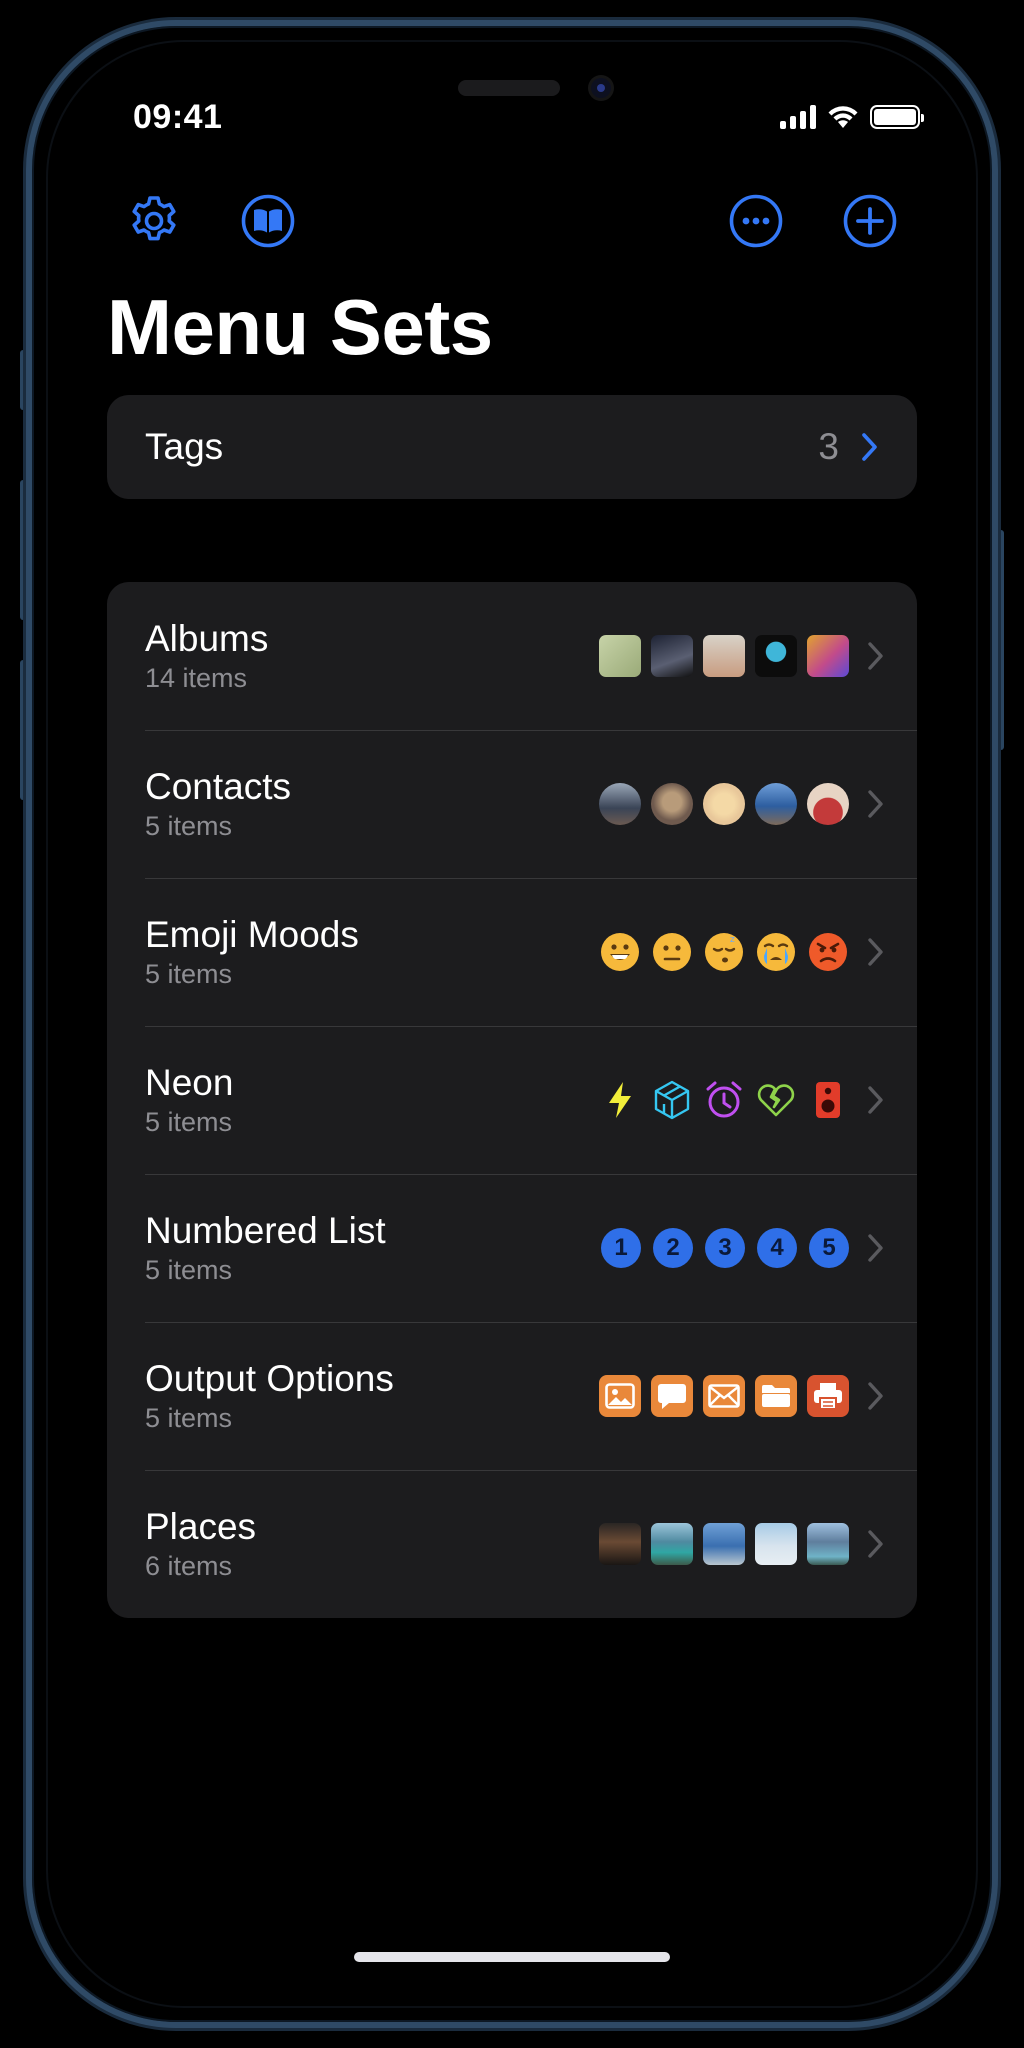  I want to click on emoji-thumbnails: z, so click(724, 952).